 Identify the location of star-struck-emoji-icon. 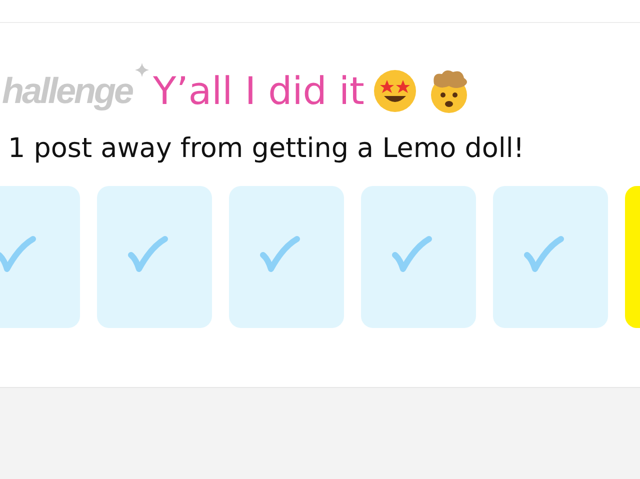
(395, 91).